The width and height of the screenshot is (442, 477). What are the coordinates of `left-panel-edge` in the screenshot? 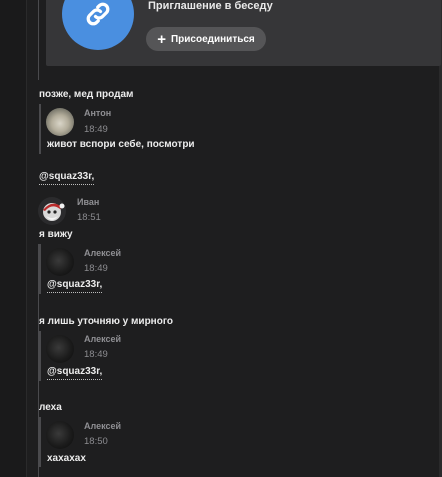 It's located at (13, 238).